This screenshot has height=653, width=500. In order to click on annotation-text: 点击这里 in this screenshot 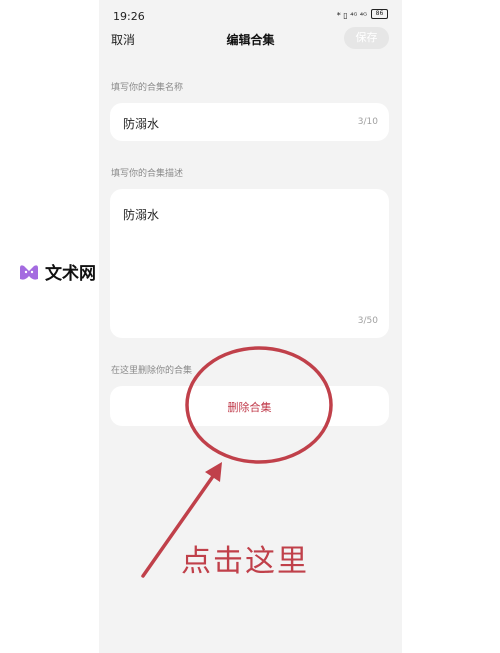, I will do `click(245, 561)`.